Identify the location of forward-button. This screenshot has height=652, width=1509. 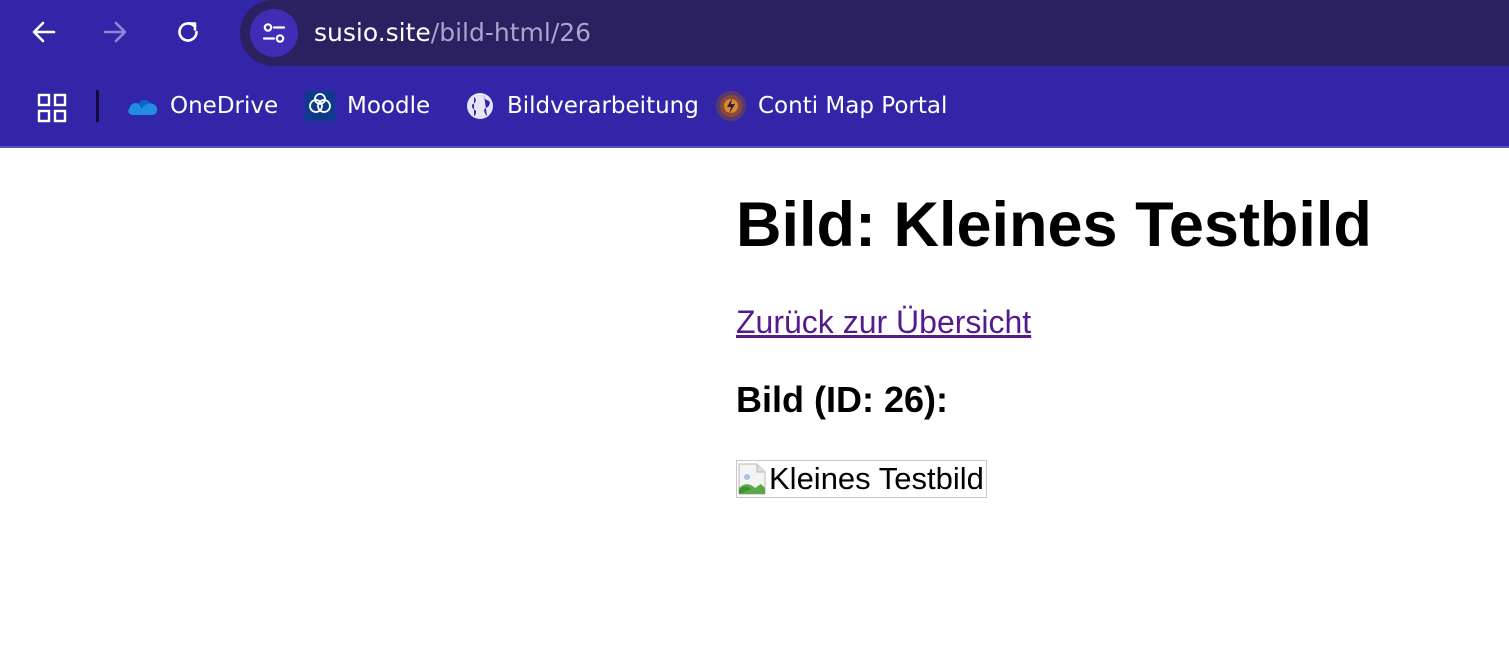
(115, 32).